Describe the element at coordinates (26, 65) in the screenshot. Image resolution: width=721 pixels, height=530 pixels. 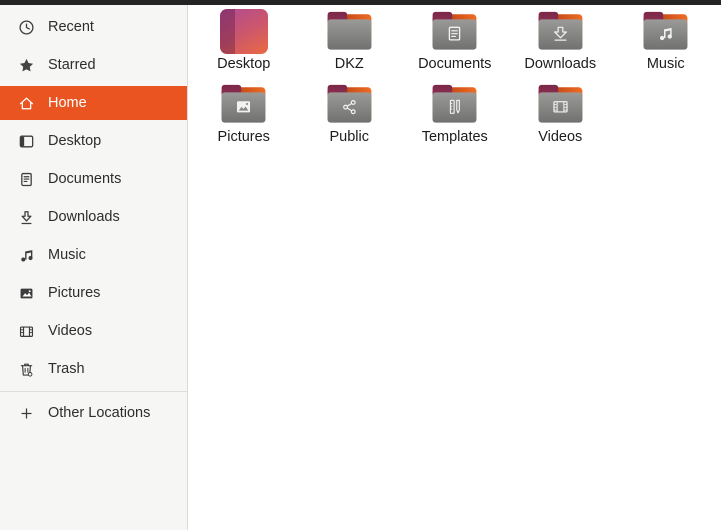
I see `star-icon` at that location.